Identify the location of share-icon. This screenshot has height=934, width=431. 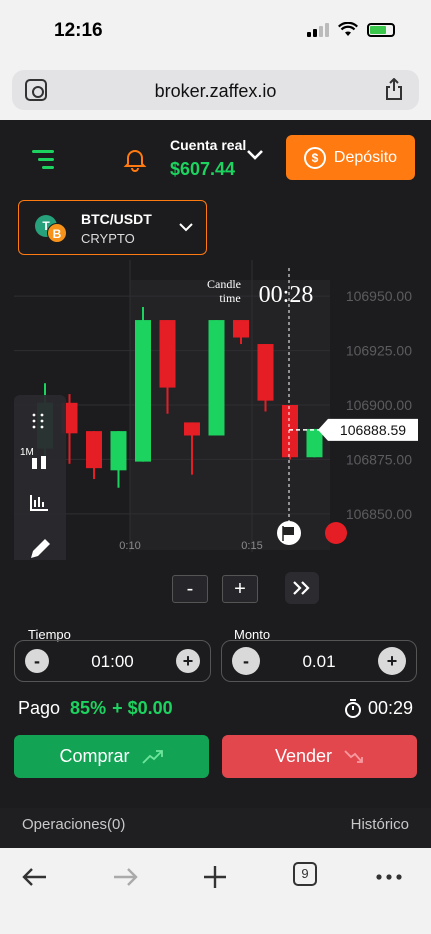
(394, 89).